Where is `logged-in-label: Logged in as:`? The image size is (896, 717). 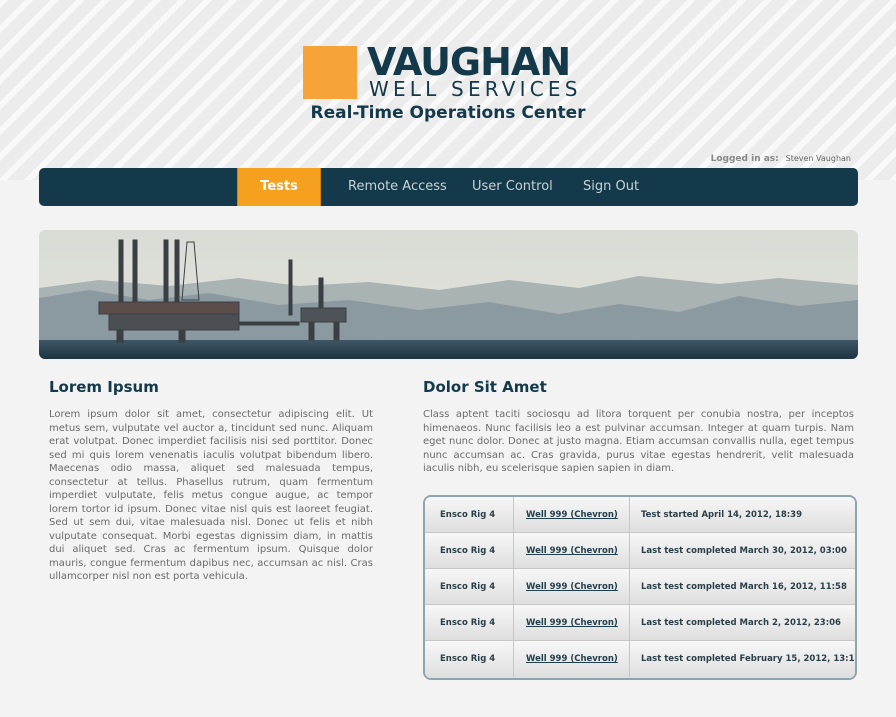
logged-in-label: Logged in as: is located at coordinates (744, 159).